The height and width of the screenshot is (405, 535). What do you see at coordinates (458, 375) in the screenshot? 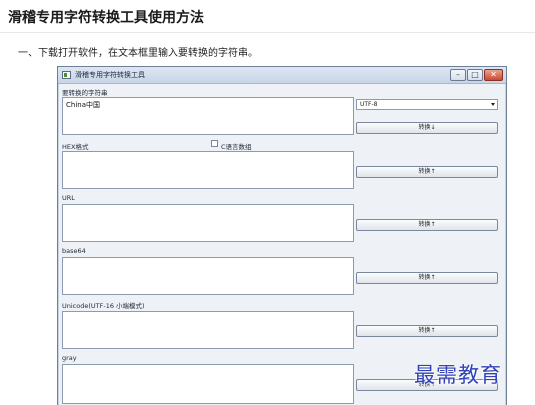
I see `watermark: 最需教育` at bounding box center [458, 375].